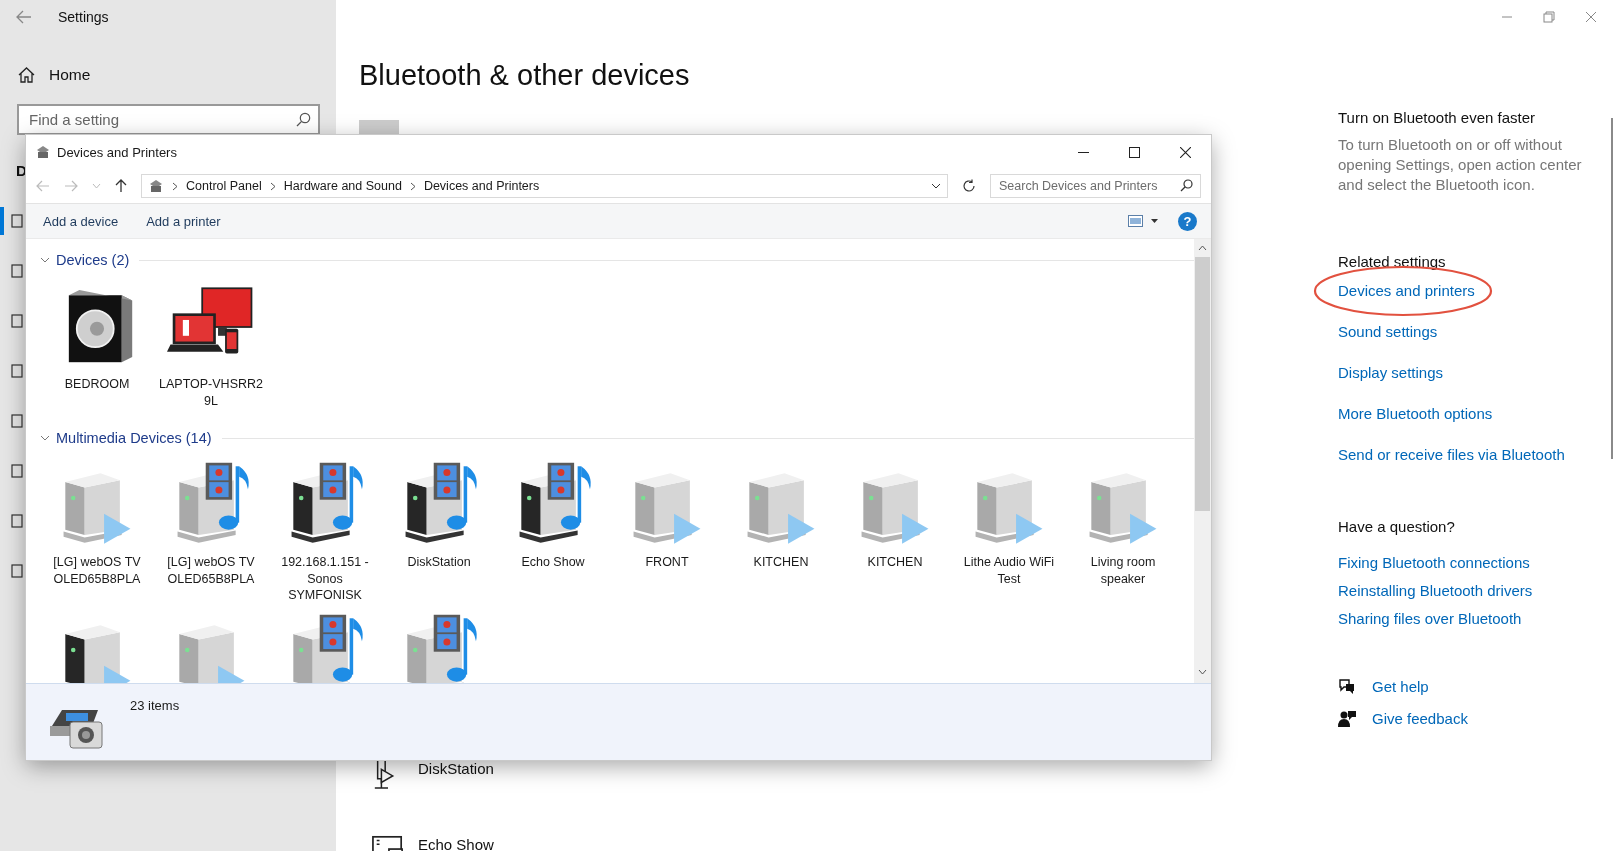 This screenshot has height=851, width=1617. Describe the element at coordinates (553, 562) in the screenshot. I see `device-label: Echo Show` at that location.